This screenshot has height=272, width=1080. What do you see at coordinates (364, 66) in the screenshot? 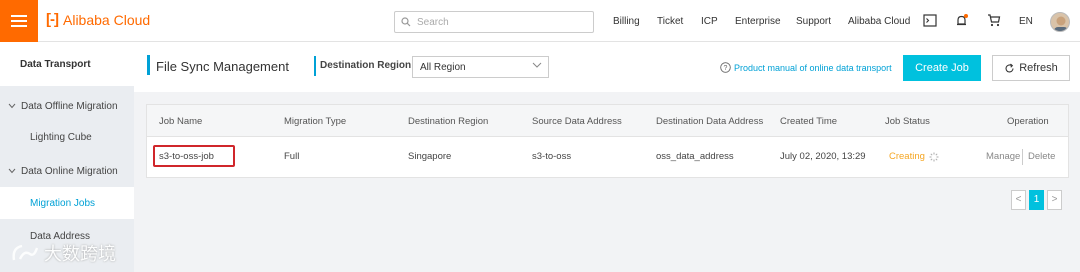
I see `region-label: Destination Region:` at bounding box center [364, 66].